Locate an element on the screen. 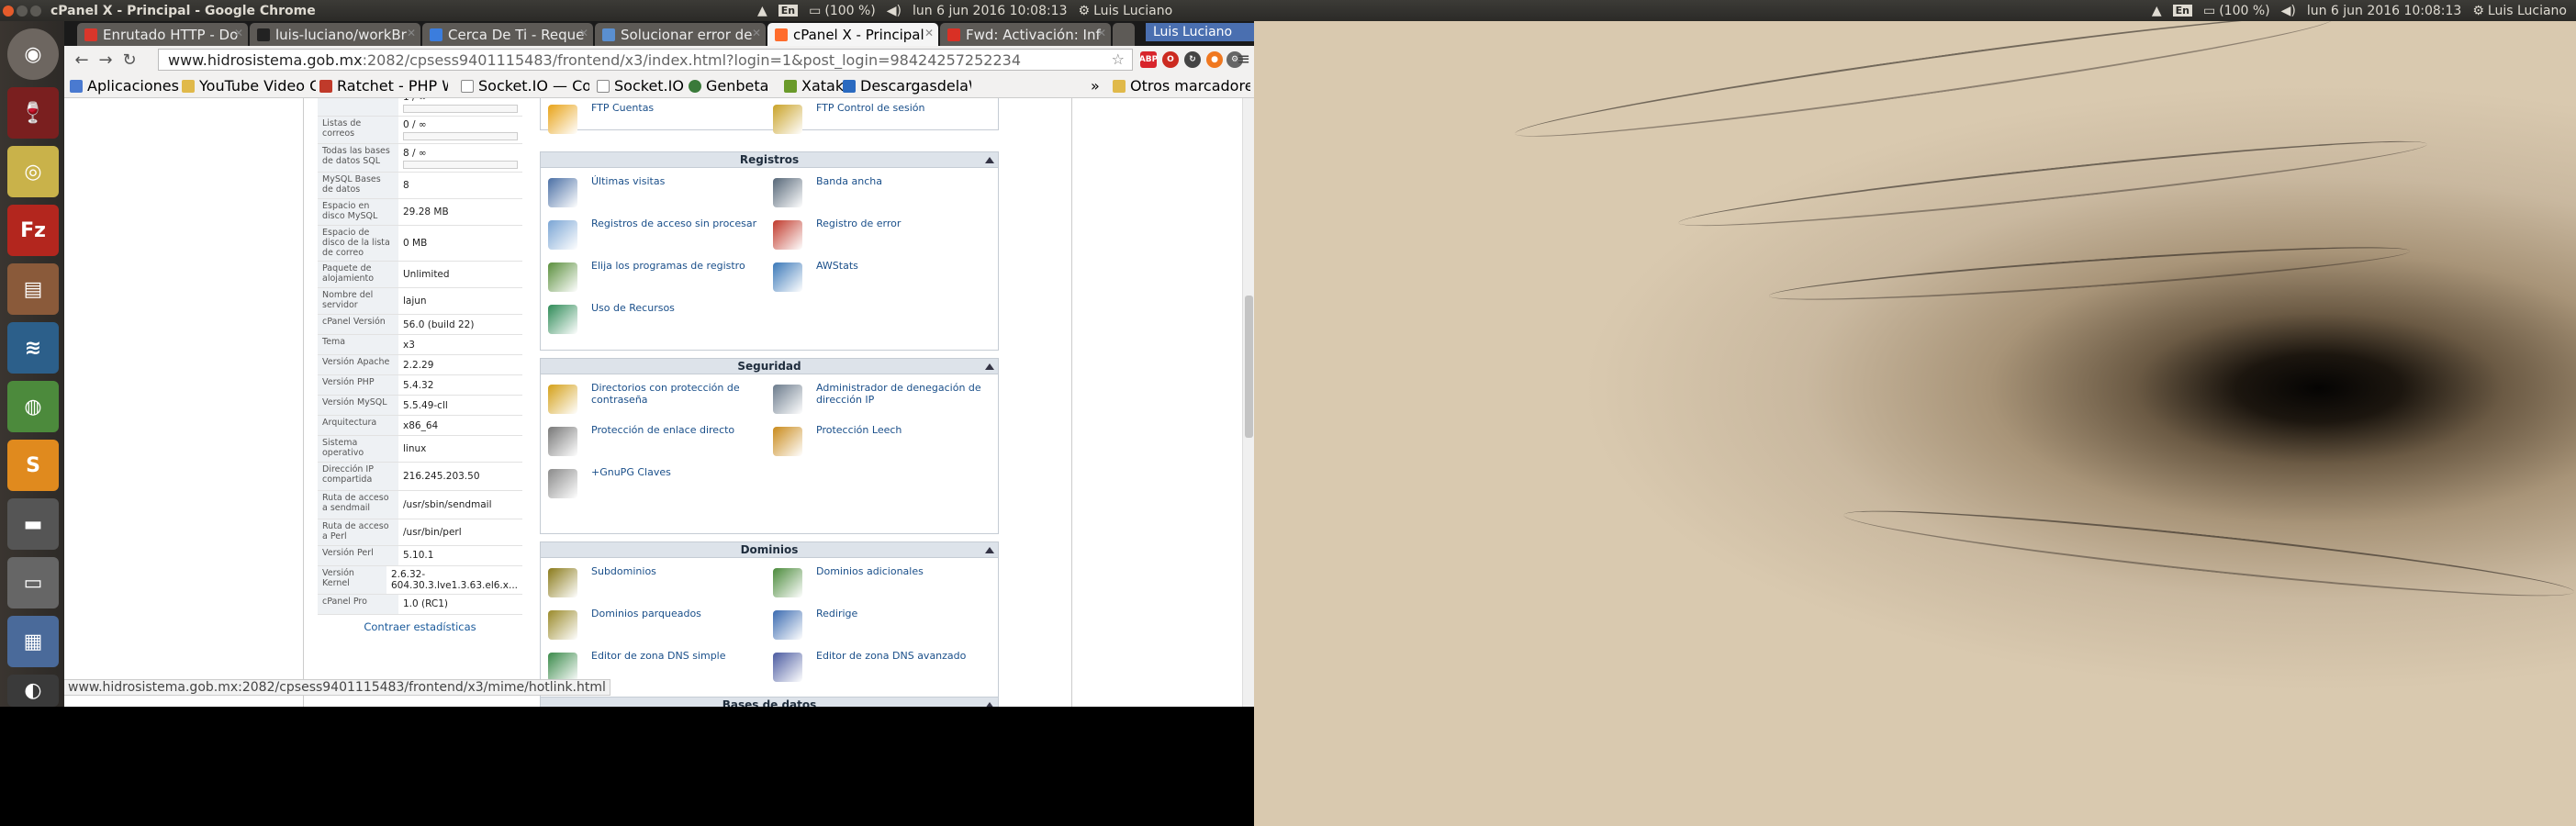  addon-domains-icon is located at coordinates (787, 582).